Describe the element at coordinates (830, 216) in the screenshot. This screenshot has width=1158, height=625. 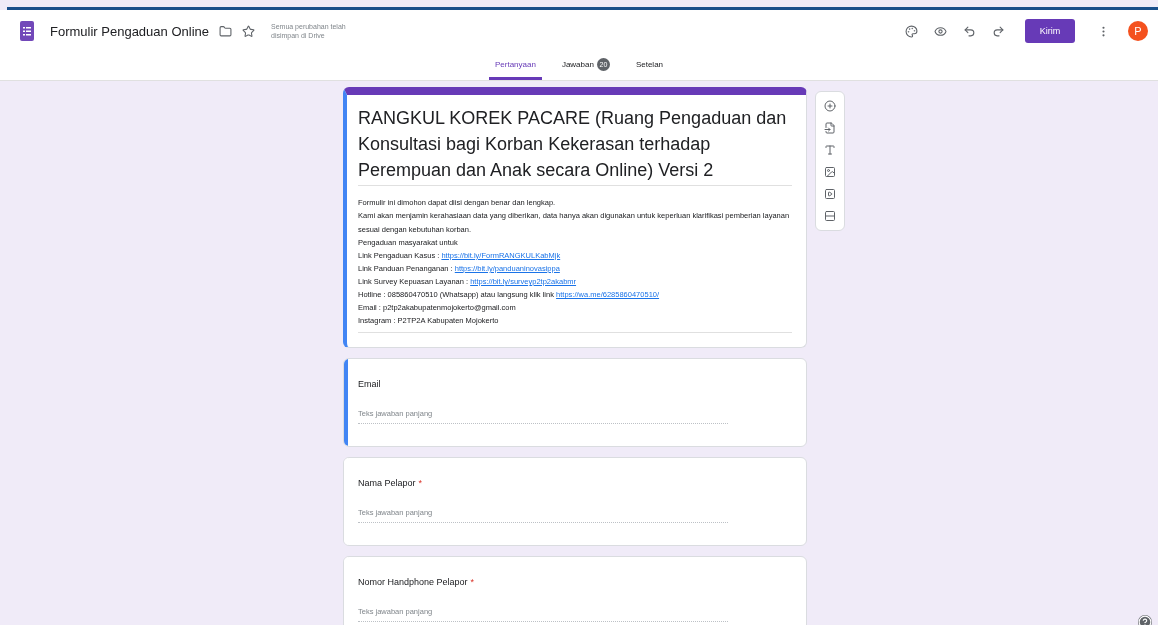
I see `section-icon` at that location.